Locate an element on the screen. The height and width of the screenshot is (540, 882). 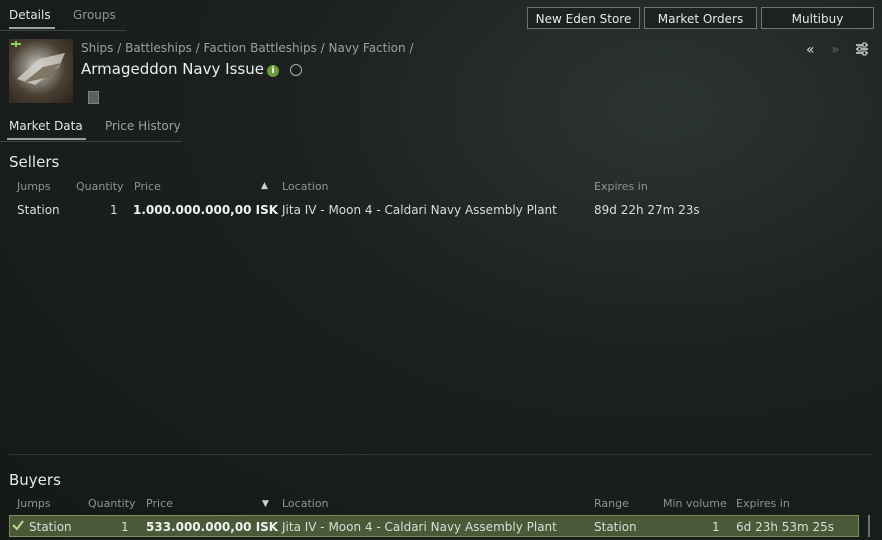
sellers-col-expires: Expires in is located at coordinates (621, 186).